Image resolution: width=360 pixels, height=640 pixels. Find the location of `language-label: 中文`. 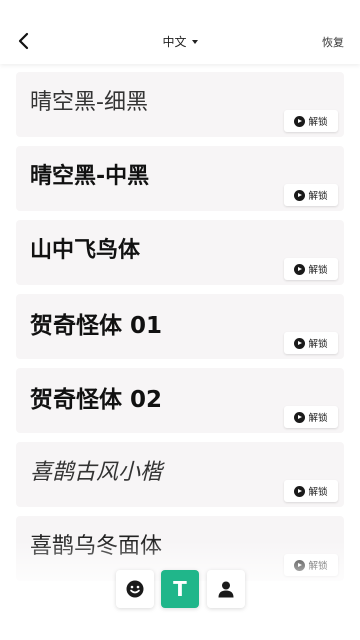

language-label: 中文 is located at coordinates (174, 42).